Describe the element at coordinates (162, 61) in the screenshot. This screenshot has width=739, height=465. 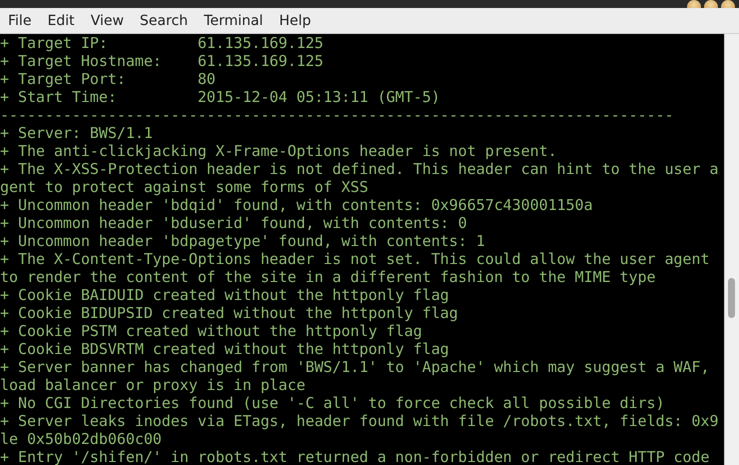
I see `terminal-line: + Target Hostname: 61.135.169.125` at that location.